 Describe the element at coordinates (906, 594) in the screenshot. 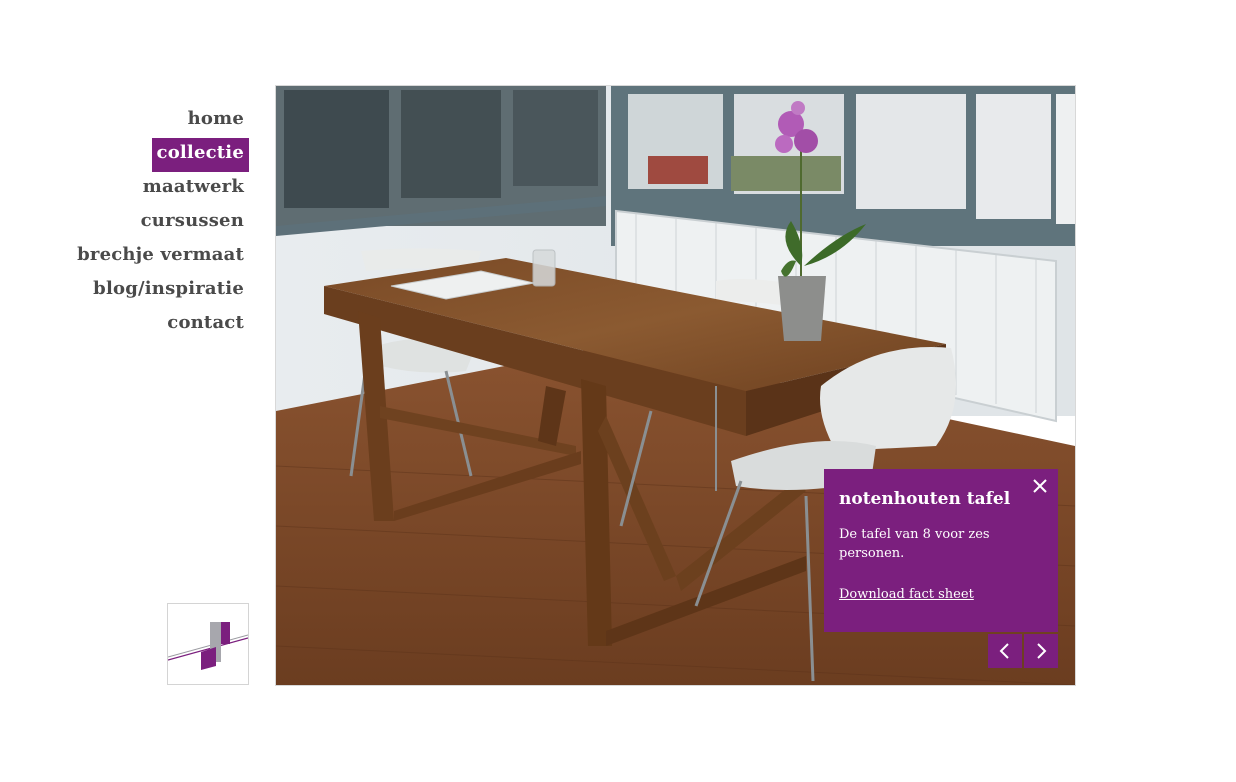

I see `download-fact-sheet-link: Download fact sheet` at that location.